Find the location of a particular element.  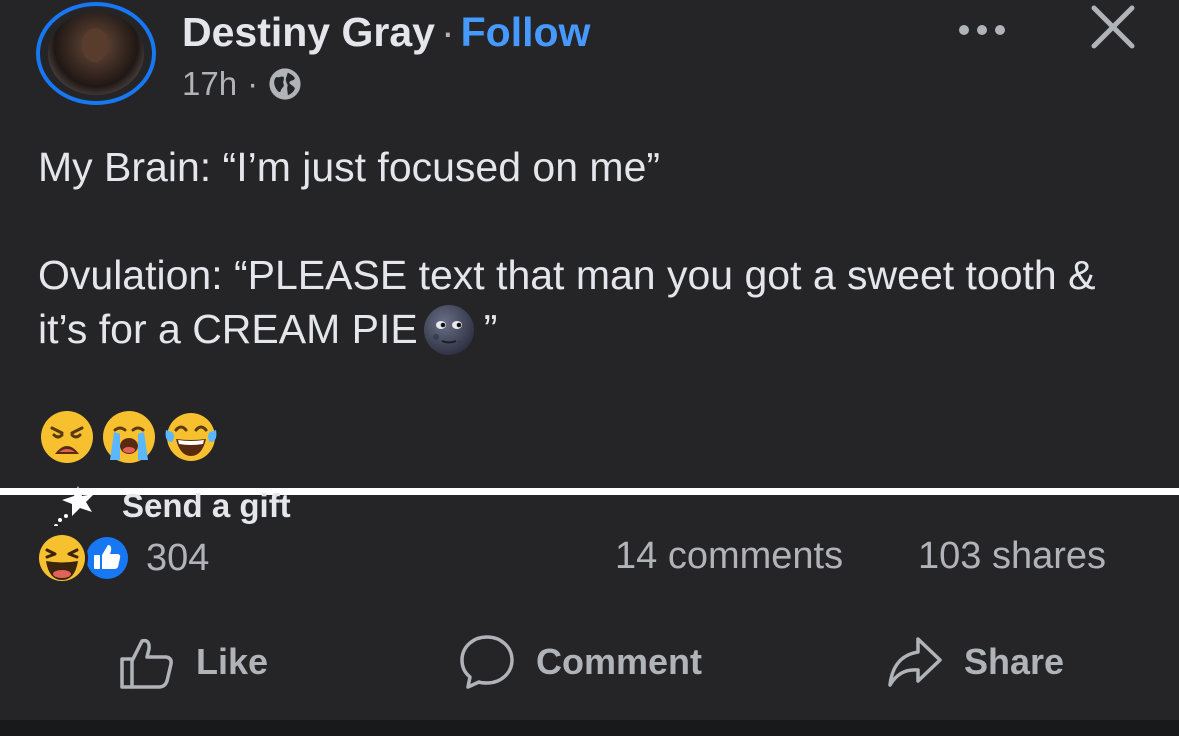

post-text-line2-close: ” is located at coordinates (490, 329).